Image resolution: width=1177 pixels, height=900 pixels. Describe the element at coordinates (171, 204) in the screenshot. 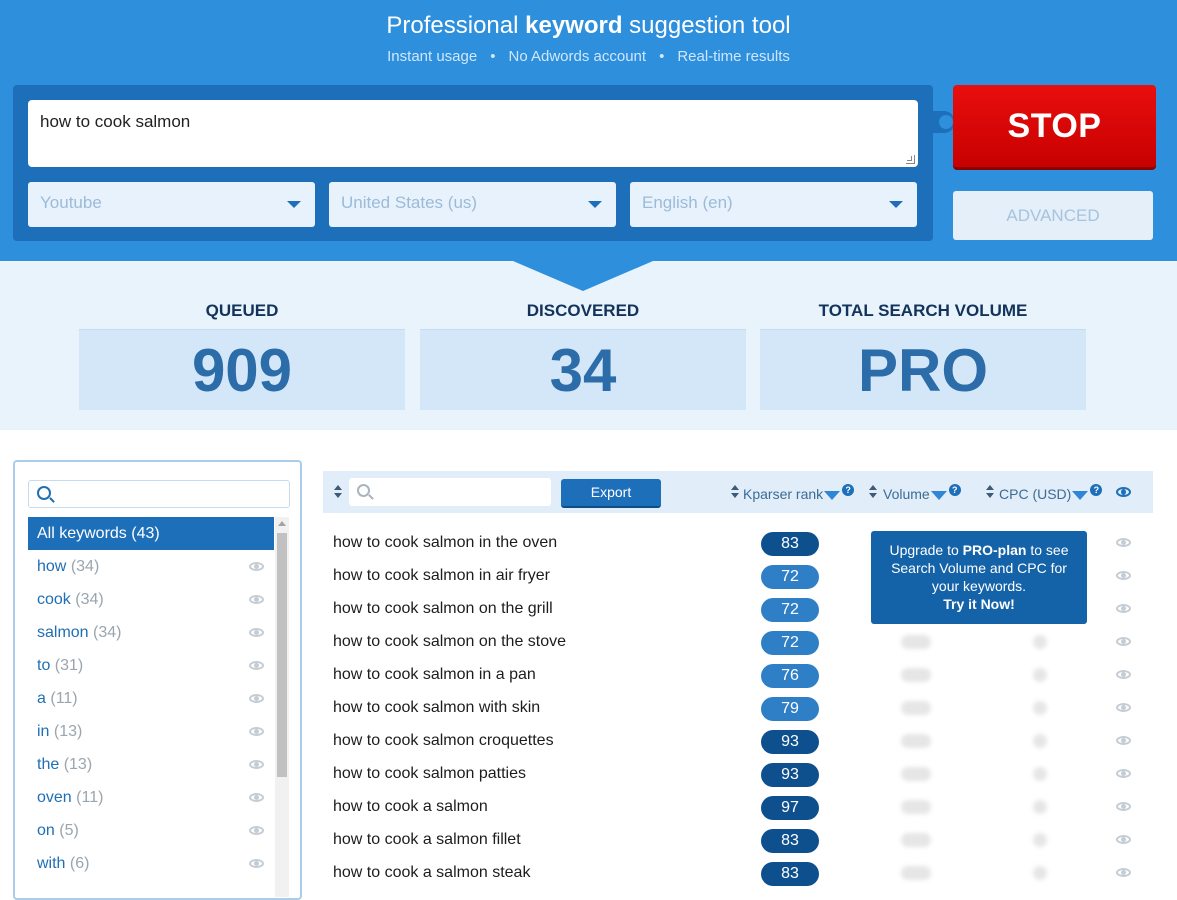

I see `source-select: Youtube` at that location.